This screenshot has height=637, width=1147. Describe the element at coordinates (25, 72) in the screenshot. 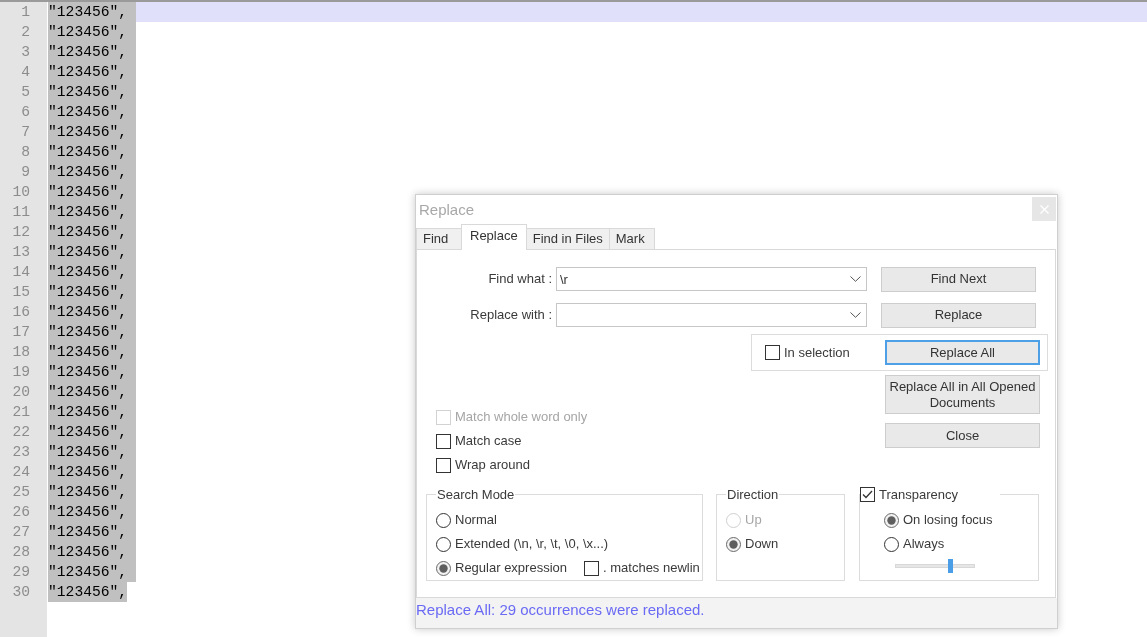

I see `line-number: 4` at that location.